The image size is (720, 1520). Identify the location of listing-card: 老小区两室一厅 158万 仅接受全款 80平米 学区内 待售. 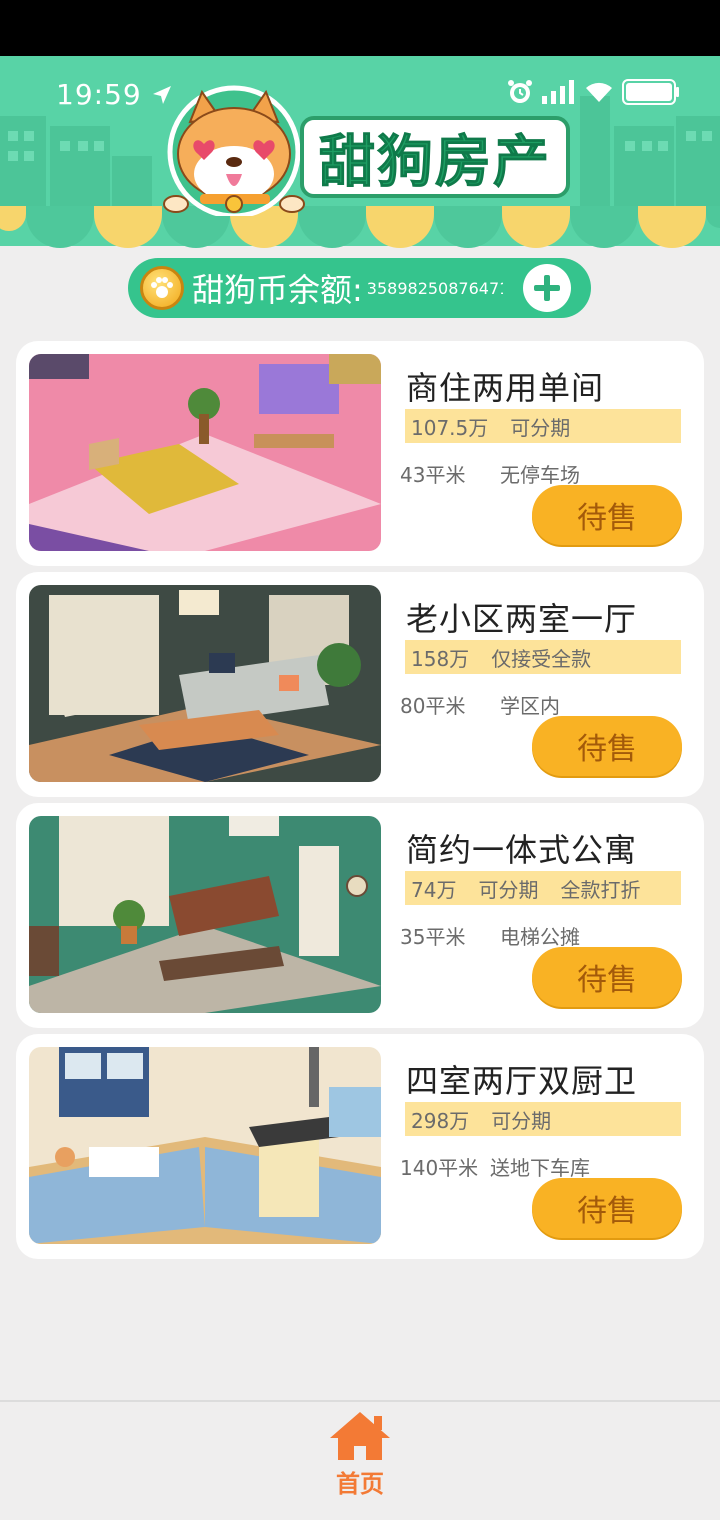
(360, 684).